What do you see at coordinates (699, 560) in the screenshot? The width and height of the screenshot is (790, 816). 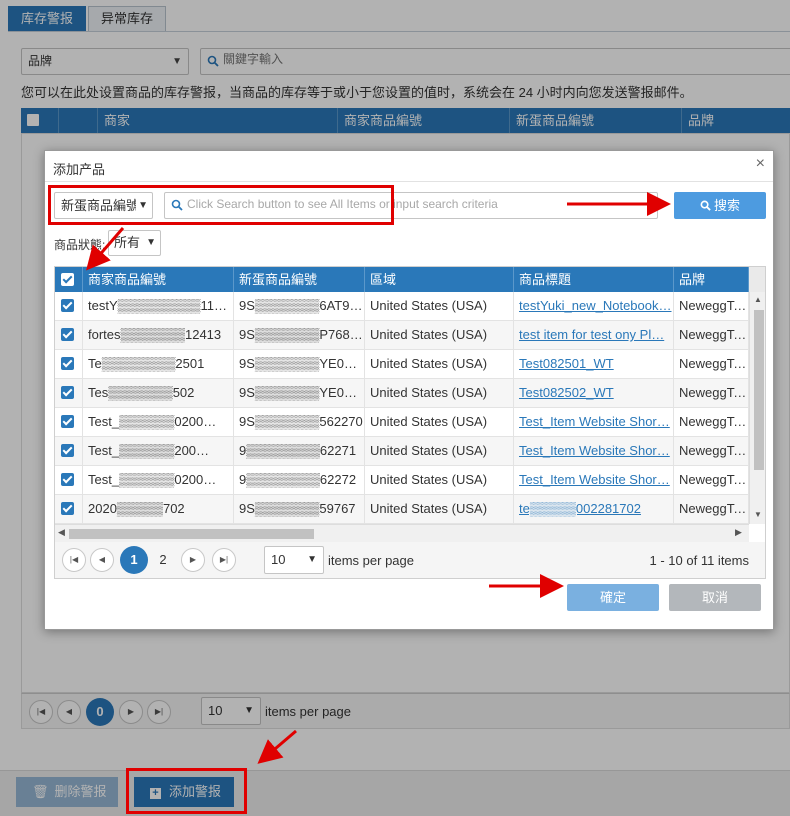 I see `pager-summary: 1 - 10 of 11 items` at bounding box center [699, 560].